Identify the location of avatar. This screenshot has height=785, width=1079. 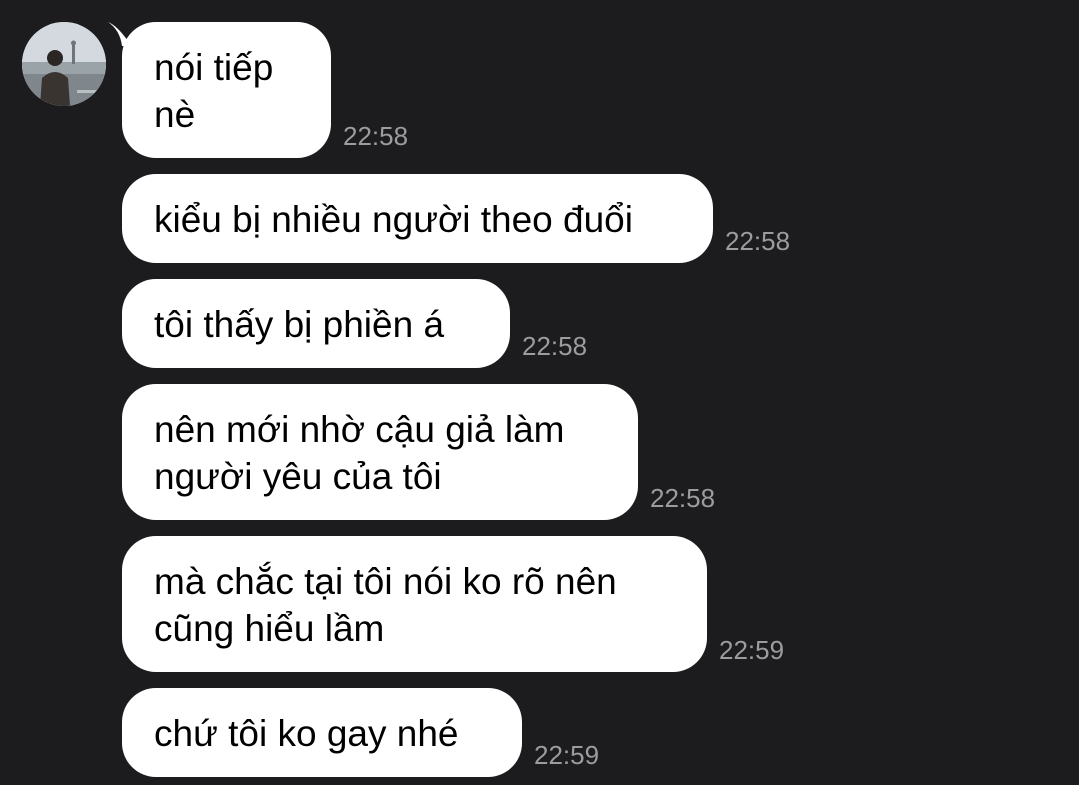
(64, 64).